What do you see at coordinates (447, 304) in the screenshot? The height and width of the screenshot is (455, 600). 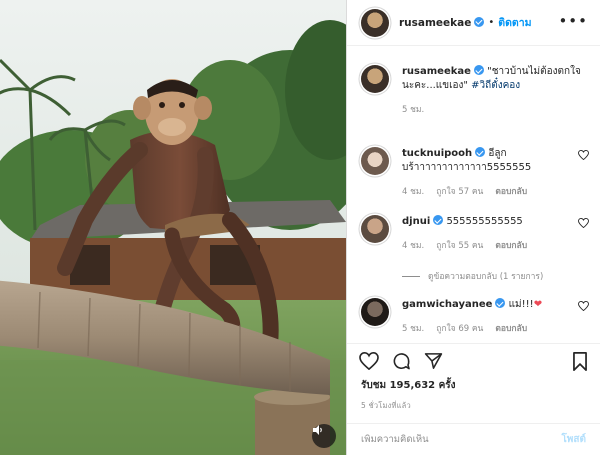 I see `commenter-username: gamwichayanee` at bounding box center [447, 304].